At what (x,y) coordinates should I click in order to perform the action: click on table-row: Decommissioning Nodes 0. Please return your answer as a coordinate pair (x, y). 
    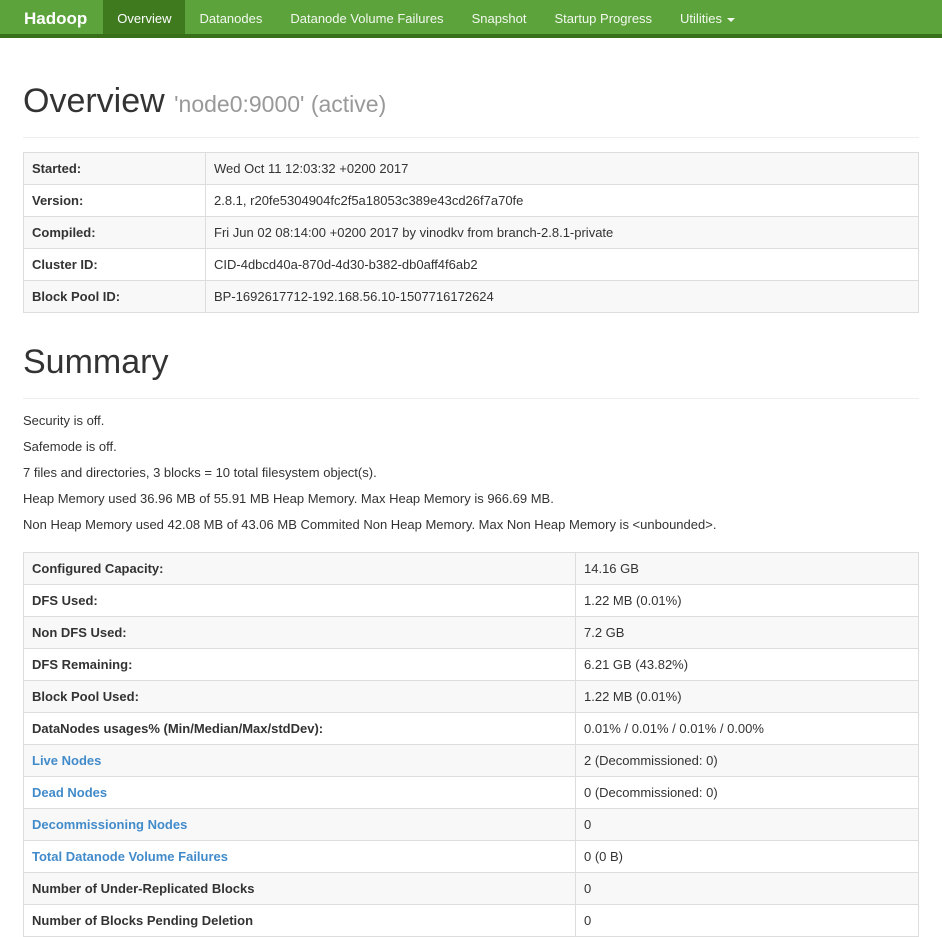
    Looking at the image, I should click on (471, 824).